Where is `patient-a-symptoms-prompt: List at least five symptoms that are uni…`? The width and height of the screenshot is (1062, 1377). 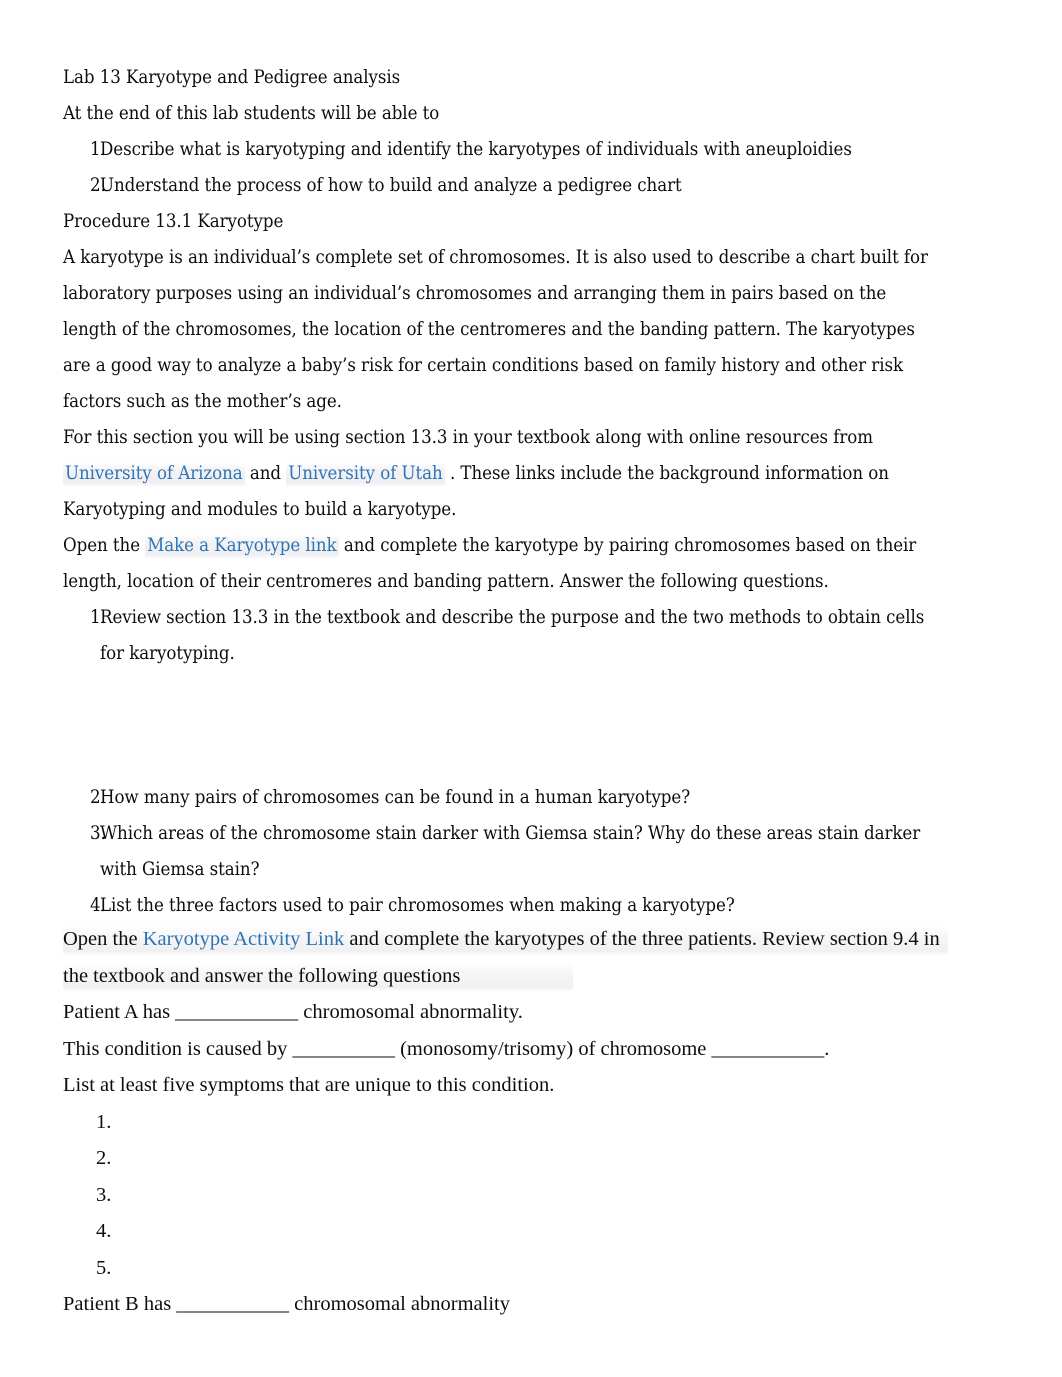 patient-a-symptoms-prompt: List at least five symptoms that are uni… is located at coordinates (309, 1085).